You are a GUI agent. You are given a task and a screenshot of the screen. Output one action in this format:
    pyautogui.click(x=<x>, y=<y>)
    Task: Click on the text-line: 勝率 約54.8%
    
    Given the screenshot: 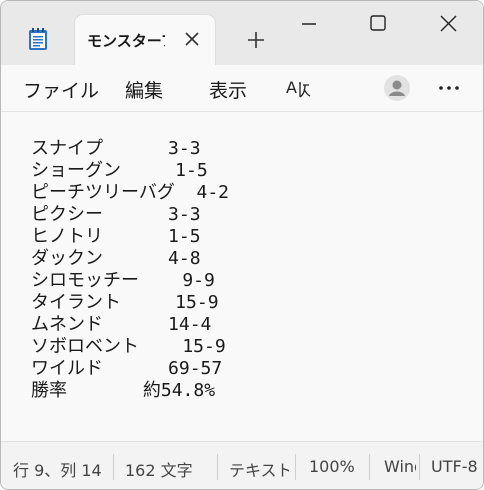 What is the action you would take?
    pyautogui.click(x=123, y=390)
    